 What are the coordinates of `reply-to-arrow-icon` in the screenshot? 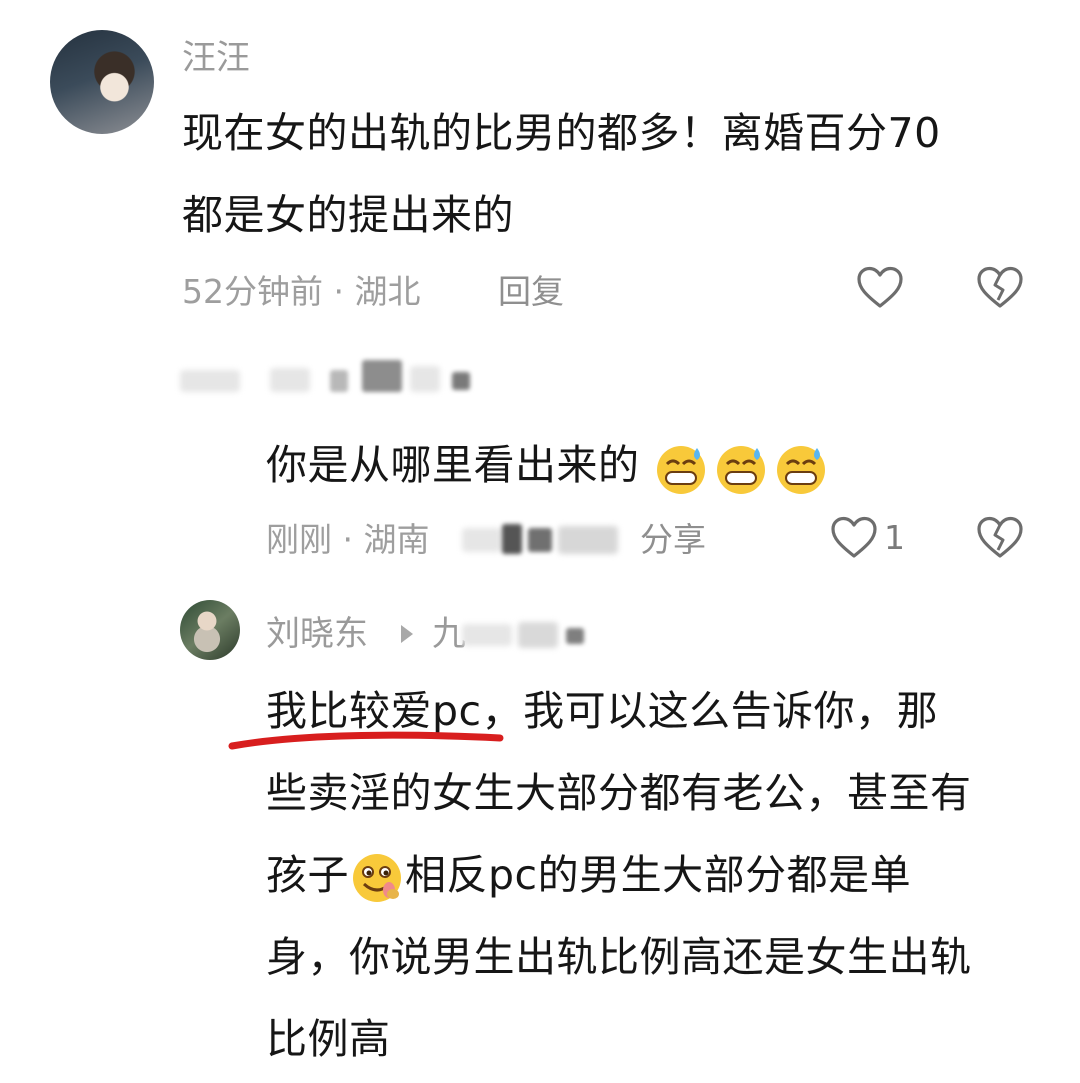 It's located at (407, 634).